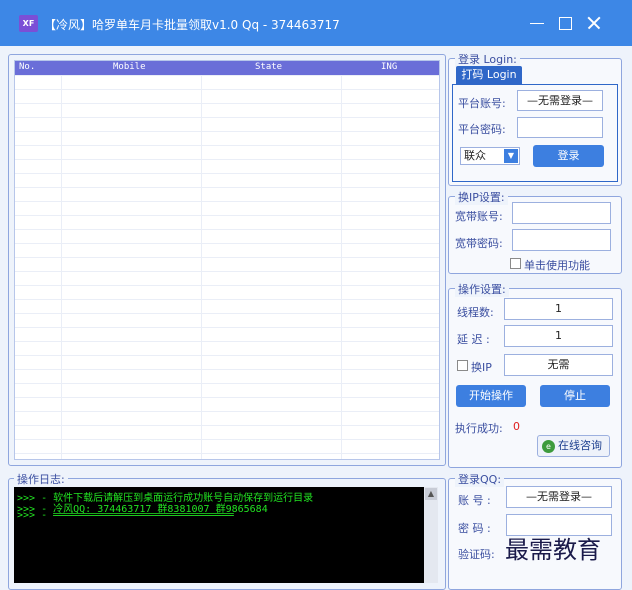  I want to click on broadband-account-label: 宽带账号:, so click(479, 216).